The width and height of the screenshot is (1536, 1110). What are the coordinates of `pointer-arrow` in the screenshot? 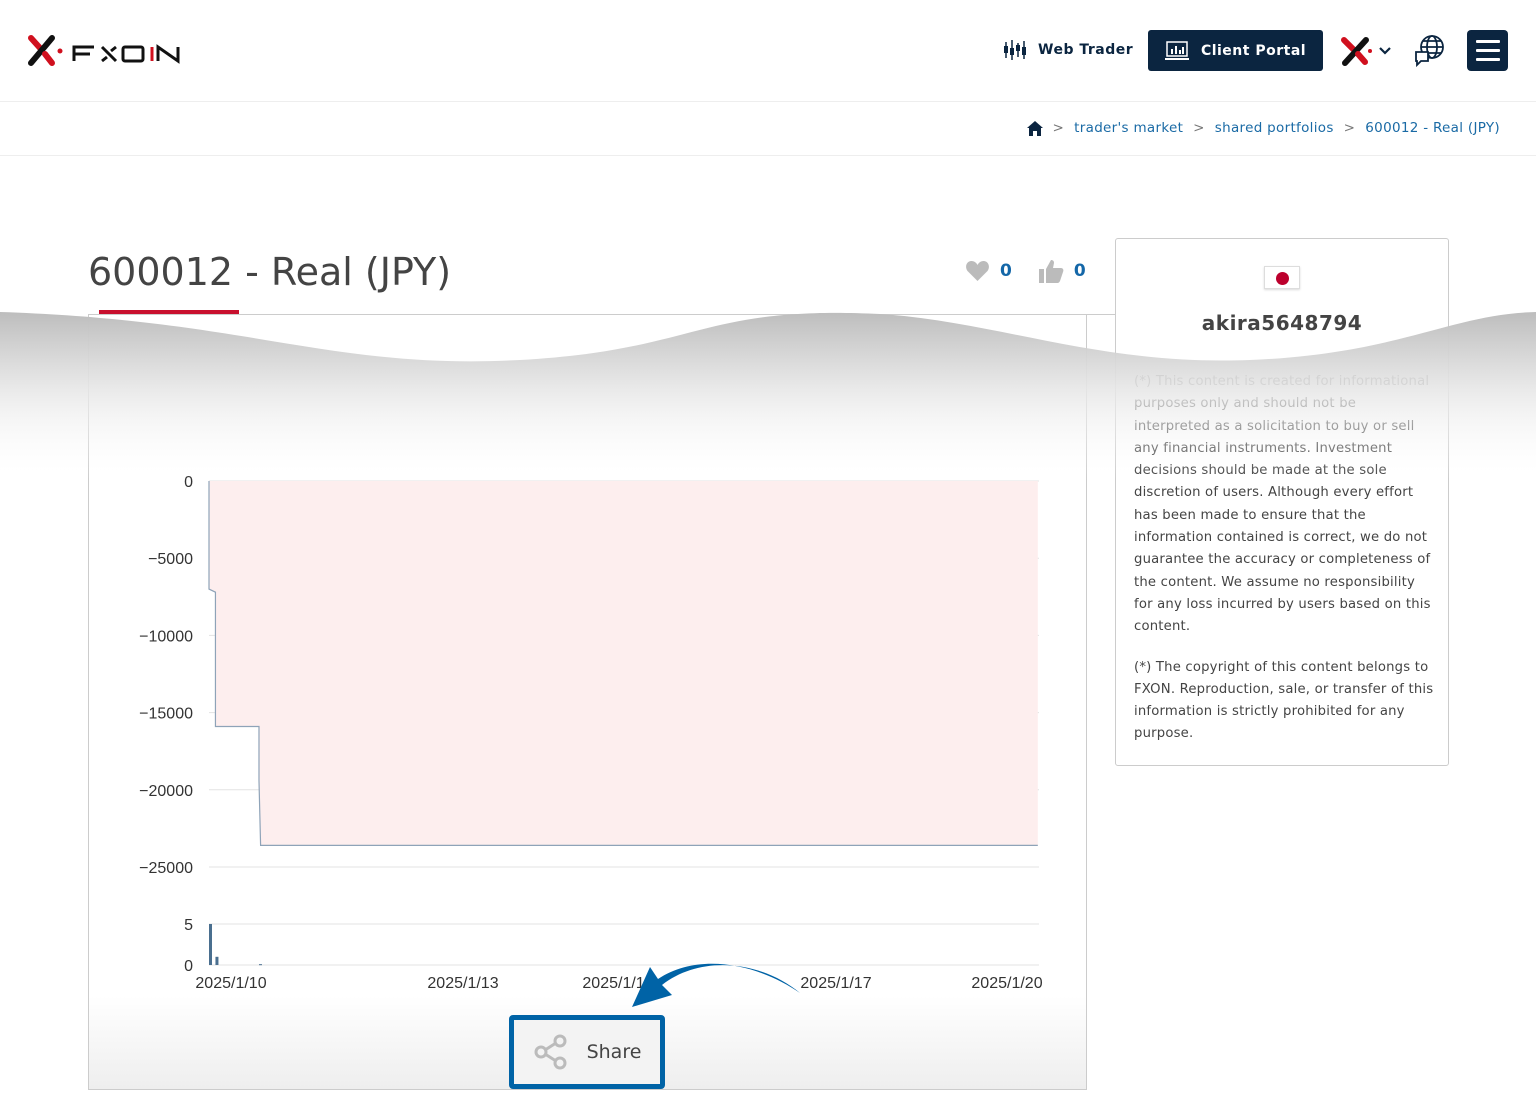 It's located at (716, 985).